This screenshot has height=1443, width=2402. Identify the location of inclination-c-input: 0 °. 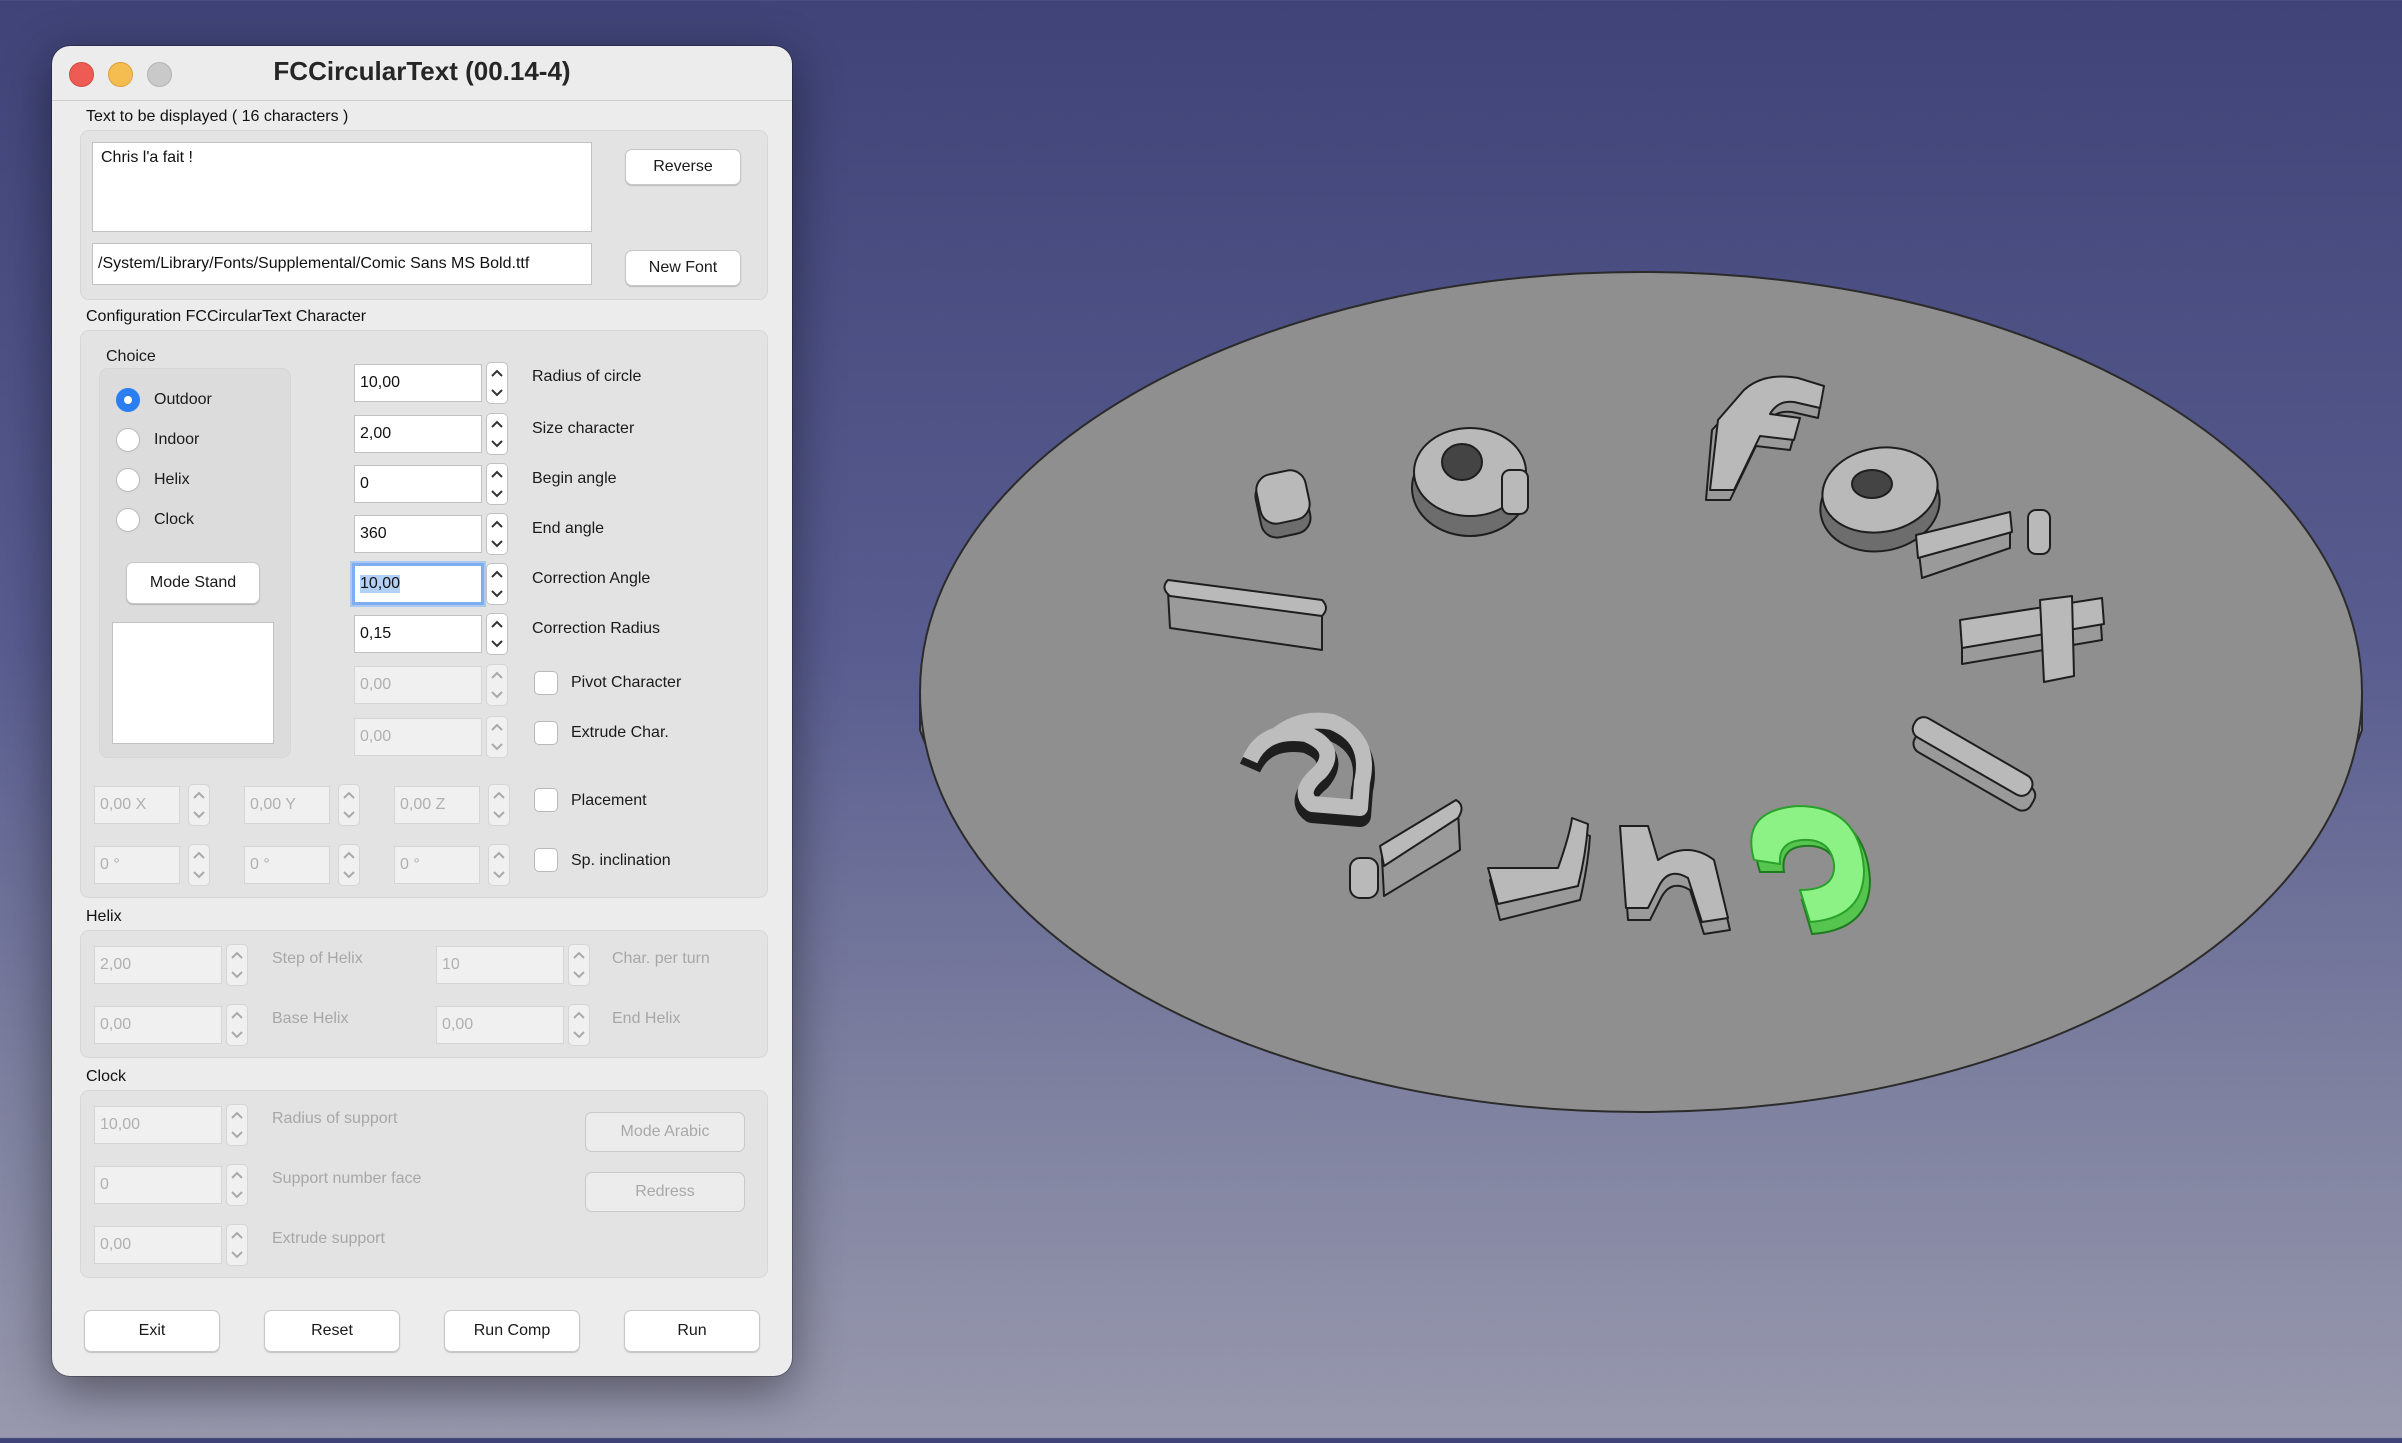
(437, 865).